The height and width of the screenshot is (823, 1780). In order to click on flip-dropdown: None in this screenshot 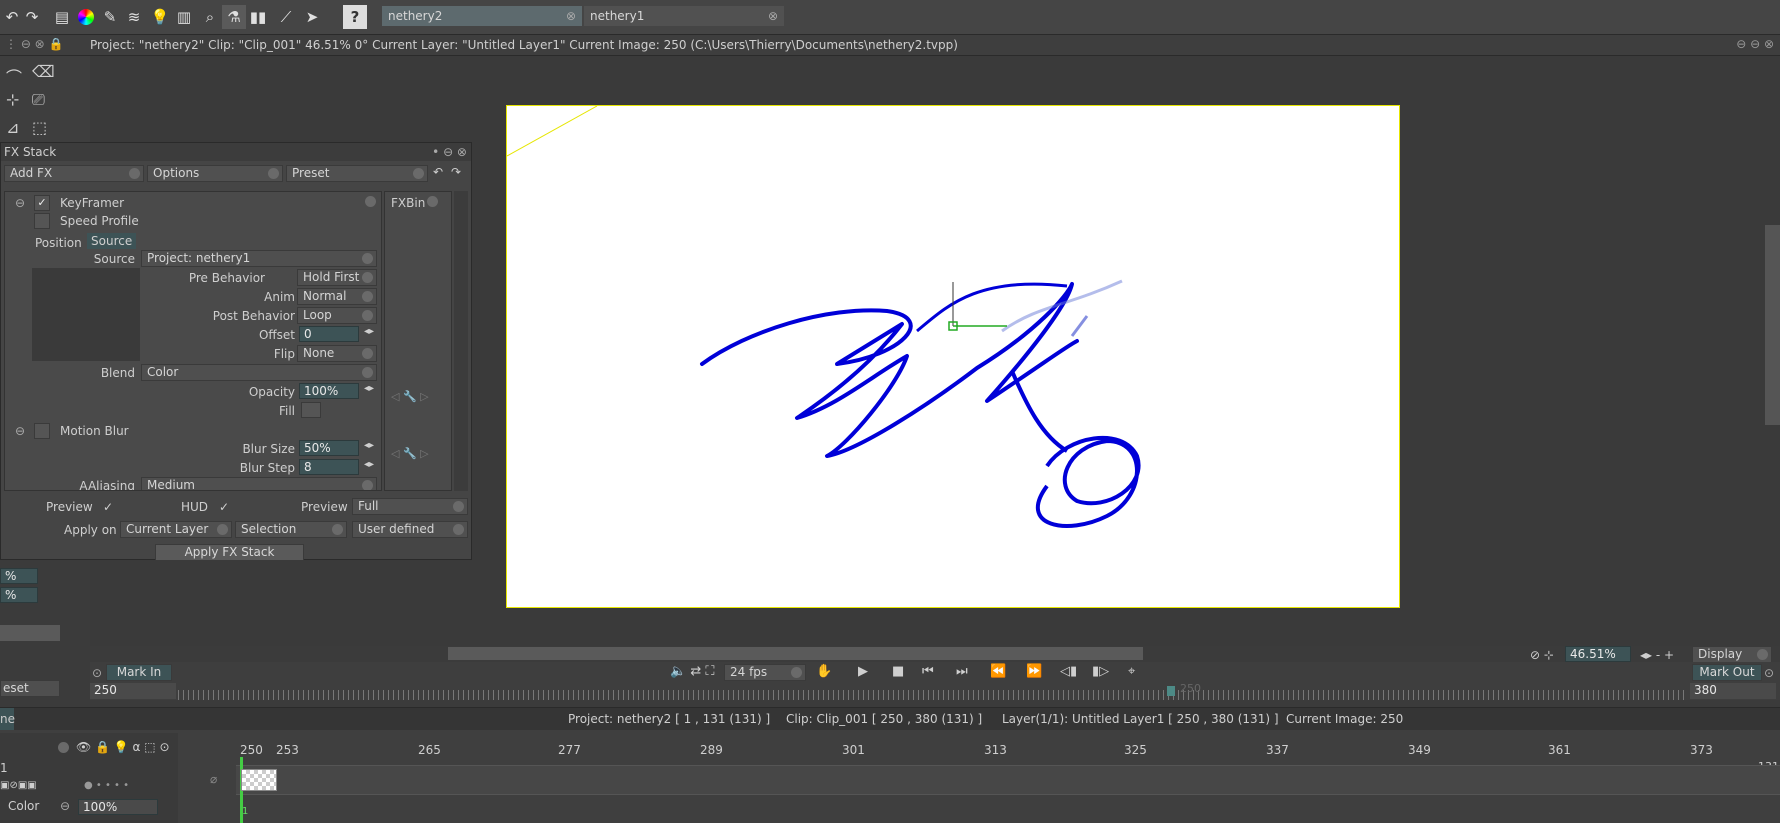, I will do `click(337, 353)`.